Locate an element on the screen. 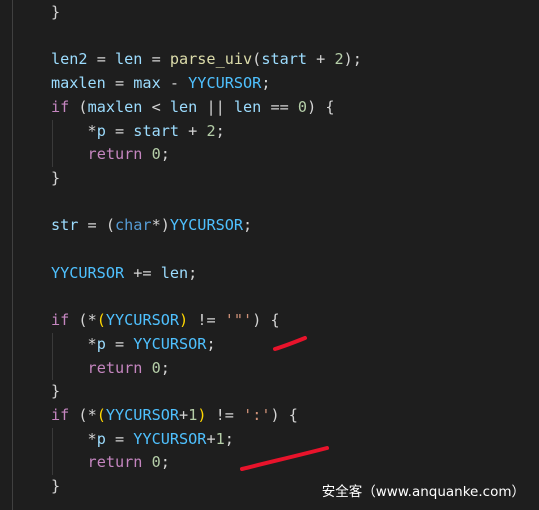  code-token: ':' is located at coordinates (257, 414).